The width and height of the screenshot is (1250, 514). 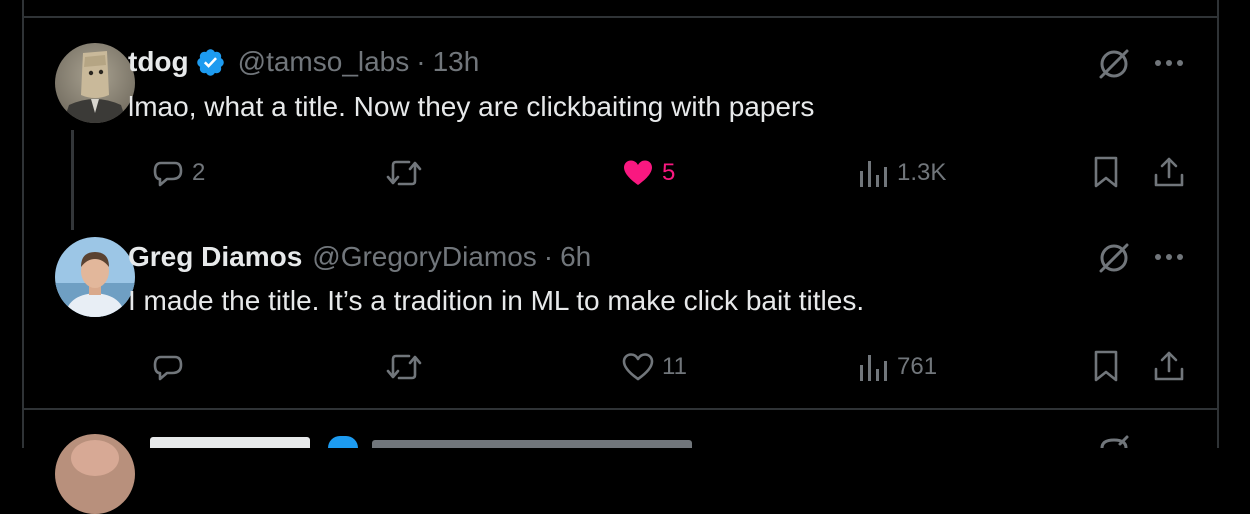 What do you see at coordinates (199, 172) in the screenshot?
I see `reply-count: 2` at bounding box center [199, 172].